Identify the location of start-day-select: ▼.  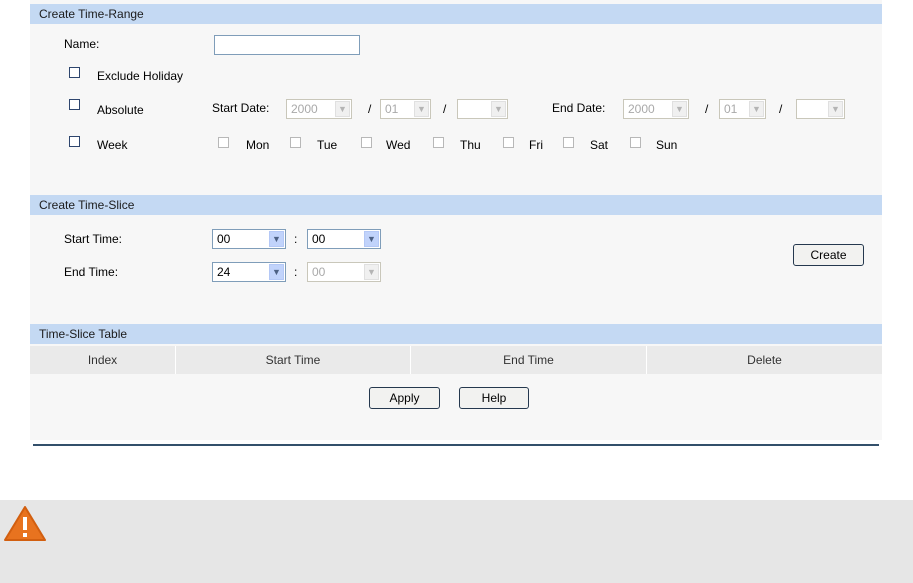
(482, 109).